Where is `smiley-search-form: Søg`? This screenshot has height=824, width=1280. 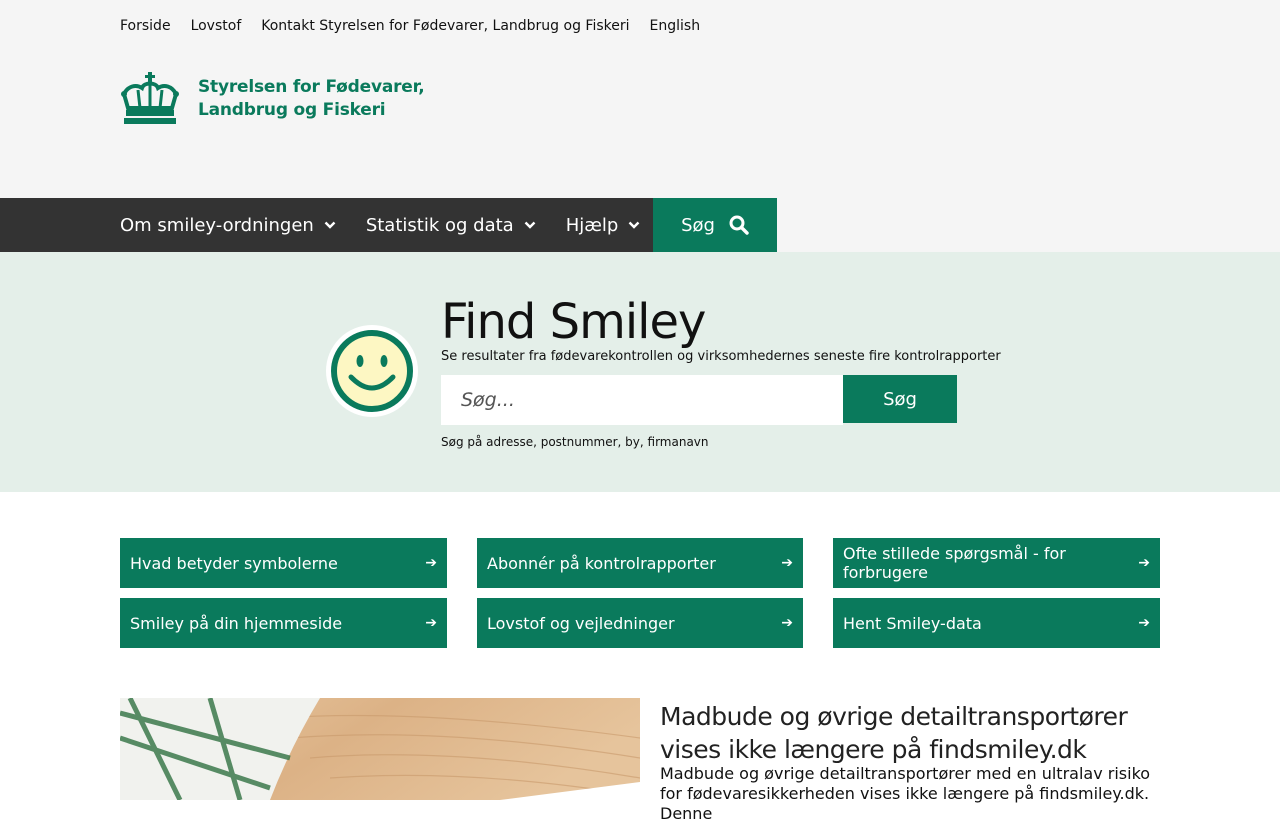 smiley-search-form: Søg is located at coordinates (699, 400).